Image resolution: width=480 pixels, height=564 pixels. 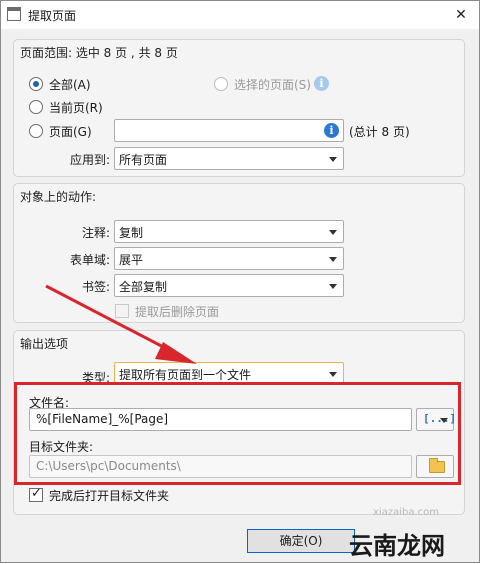 I want to click on watermark-text: 云南龙网, so click(x=397, y=546).